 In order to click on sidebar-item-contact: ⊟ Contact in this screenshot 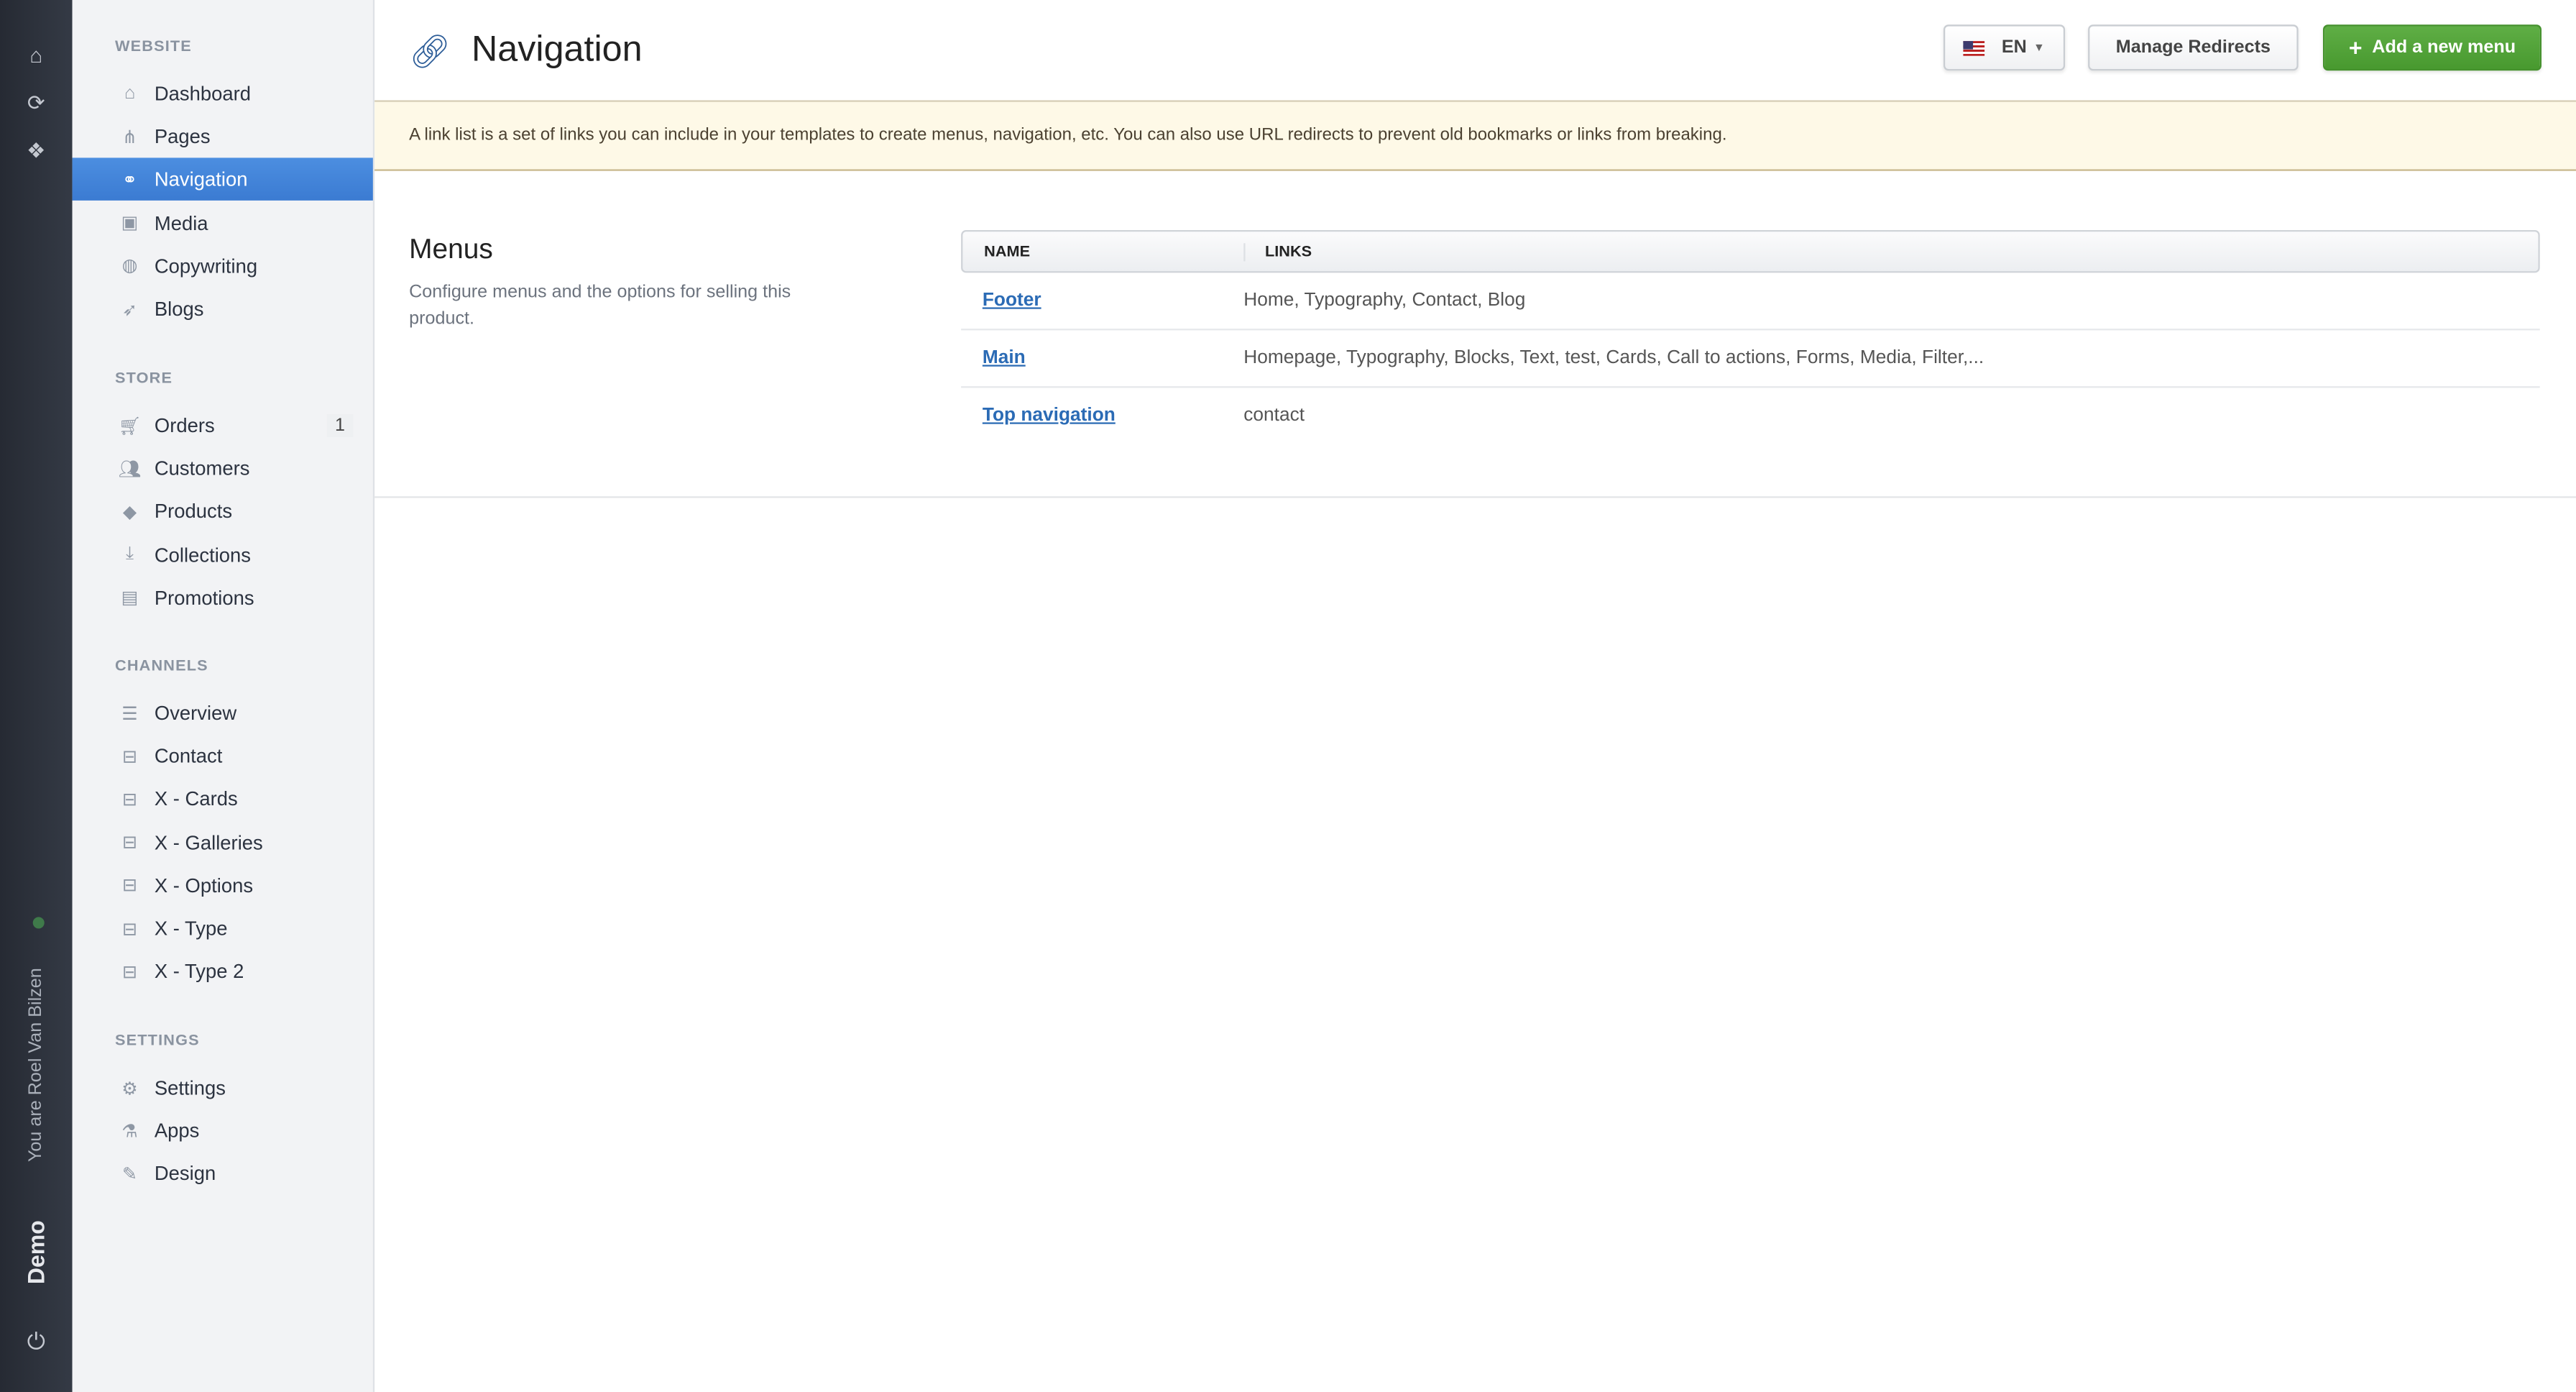, I will do `click(223, 756)`.